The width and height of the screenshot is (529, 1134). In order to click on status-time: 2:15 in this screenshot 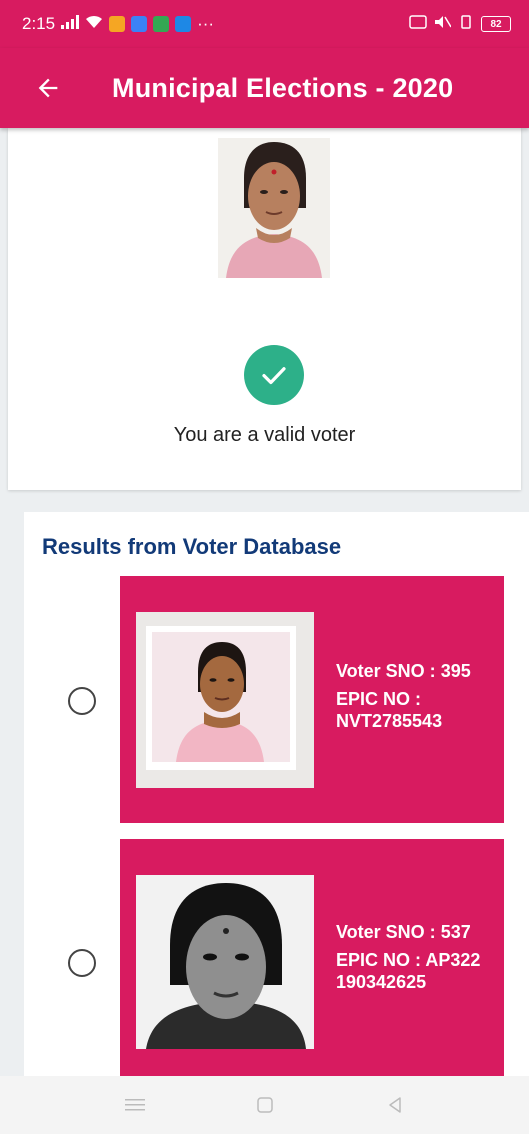, I will do `click(39, 23)`.